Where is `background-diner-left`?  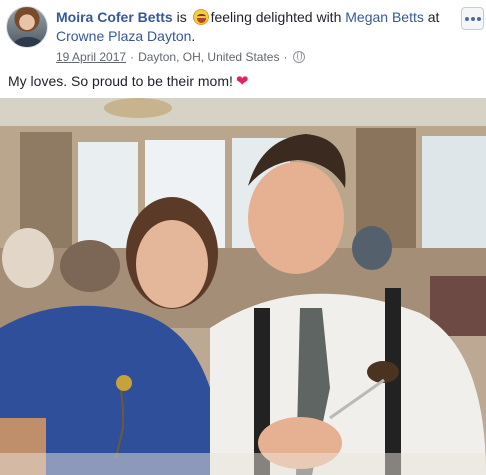
background-diner-left is located at coordinates (28, 258).